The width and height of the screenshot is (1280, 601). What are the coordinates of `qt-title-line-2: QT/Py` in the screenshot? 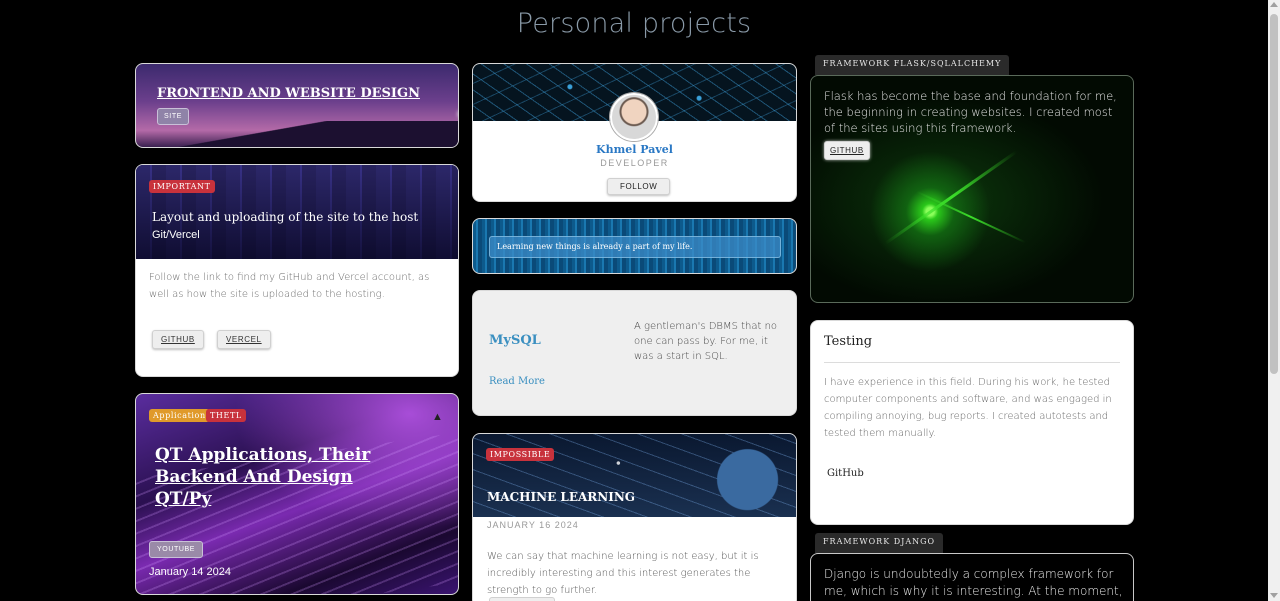 It's located at (300, 499).